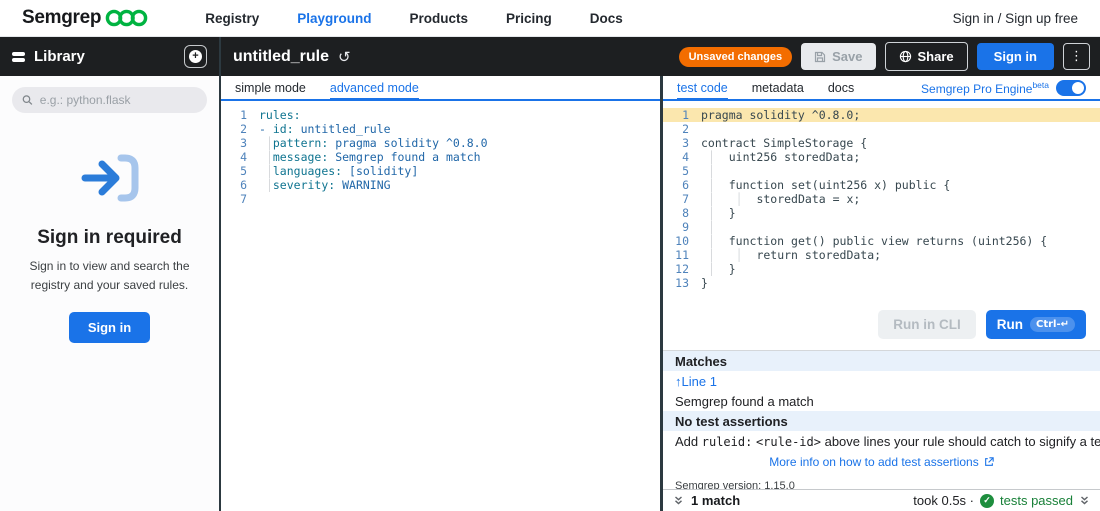 The height and width of the screenshot is (511, 1100). I want to click on matches-heading: Matches, so click(881, 361).